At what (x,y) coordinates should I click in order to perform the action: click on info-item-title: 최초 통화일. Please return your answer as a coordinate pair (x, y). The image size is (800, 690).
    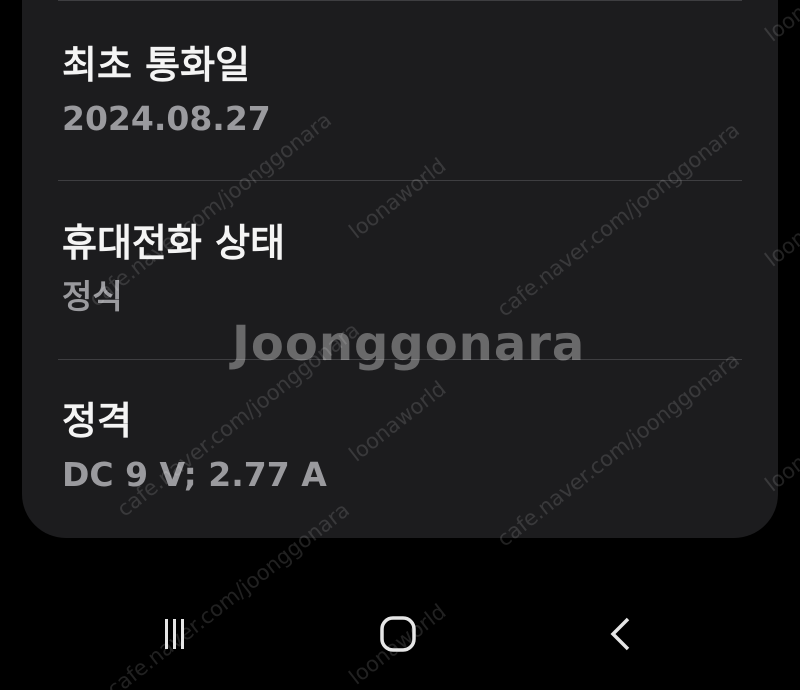
    Looking at the image, I should click on (156, 65).